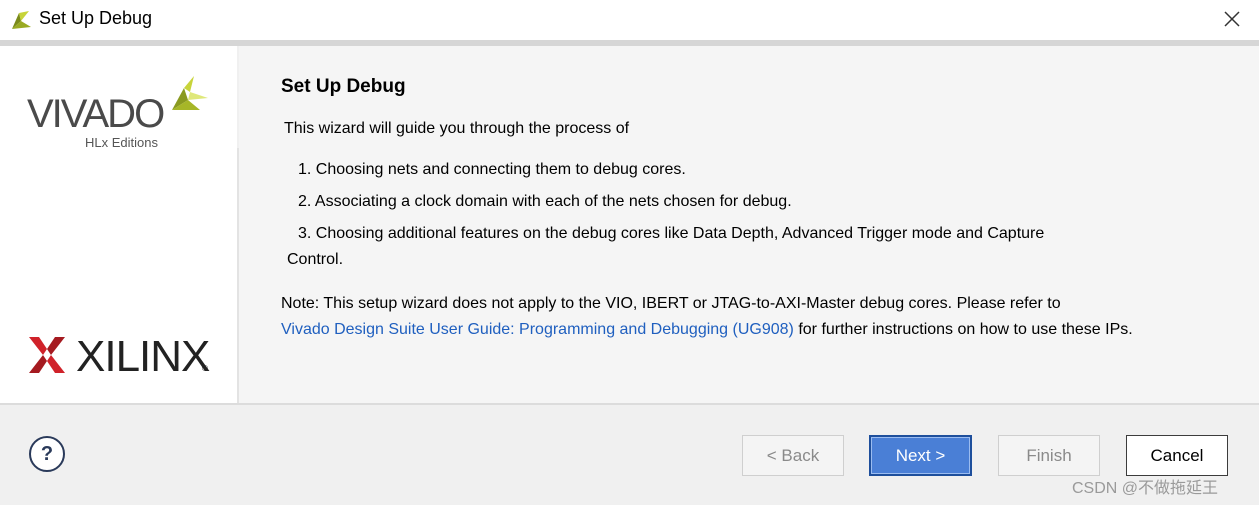 The height and width of the screenshot is (505, 1259). What do you see at coordinates (47, 355) in the screenshot?
I see `xilinx-logo-icon` at bounding box center [47, 355].